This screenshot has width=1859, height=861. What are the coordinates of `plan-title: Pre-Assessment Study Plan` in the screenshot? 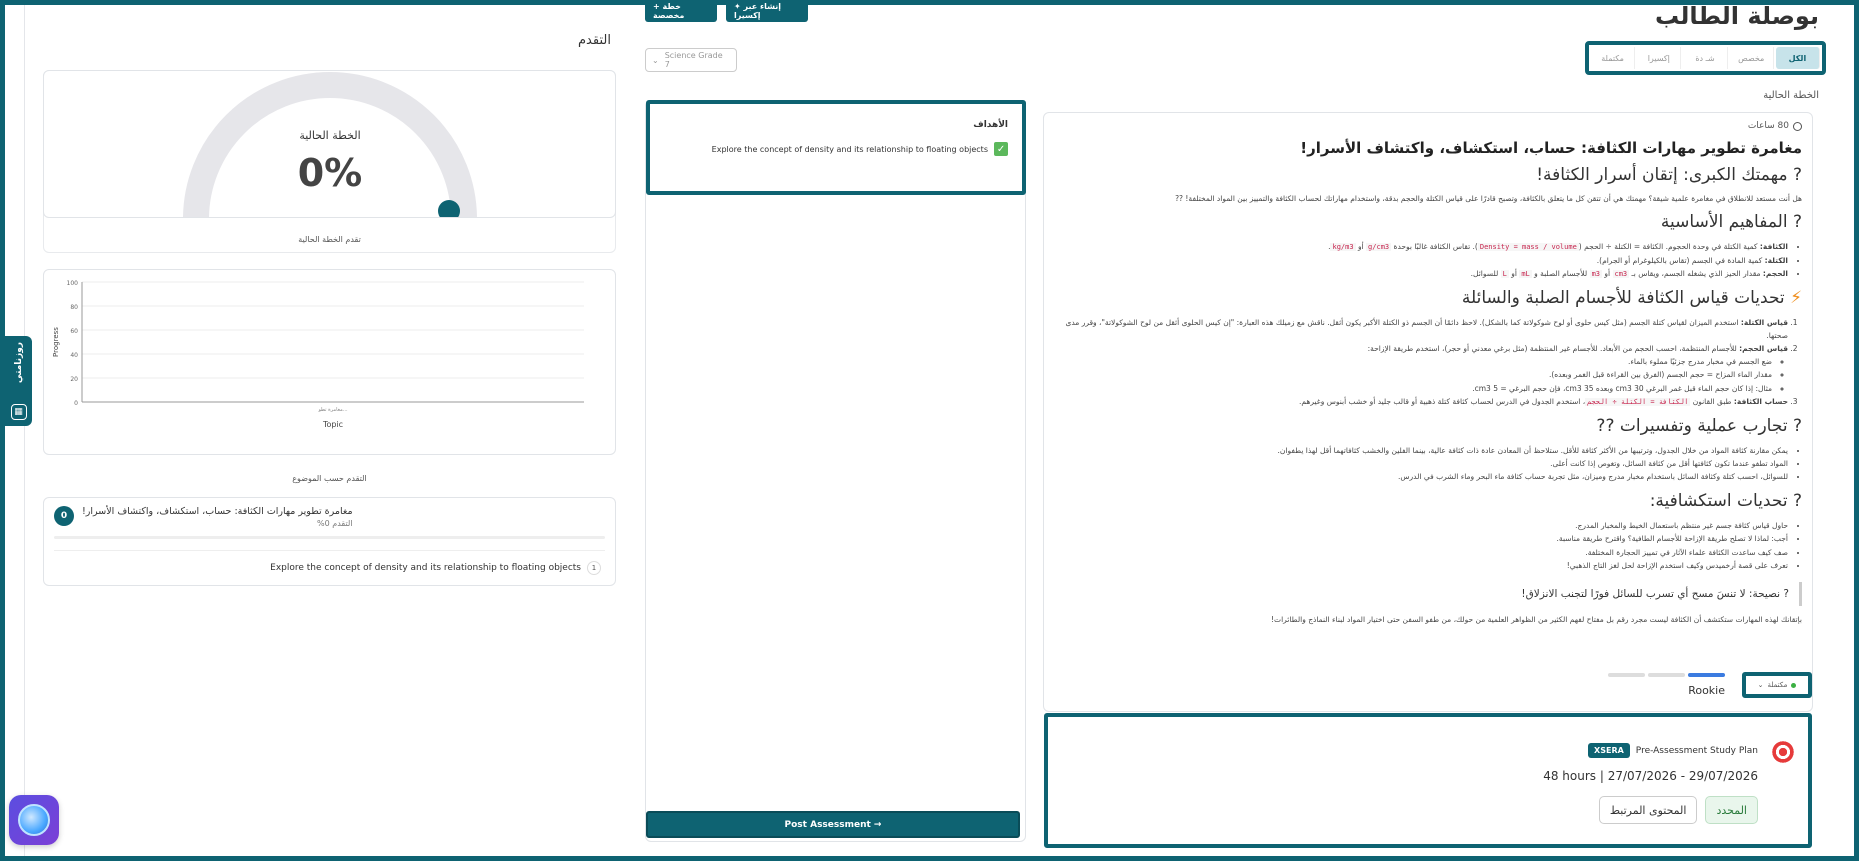 It's located at (1696, 750).